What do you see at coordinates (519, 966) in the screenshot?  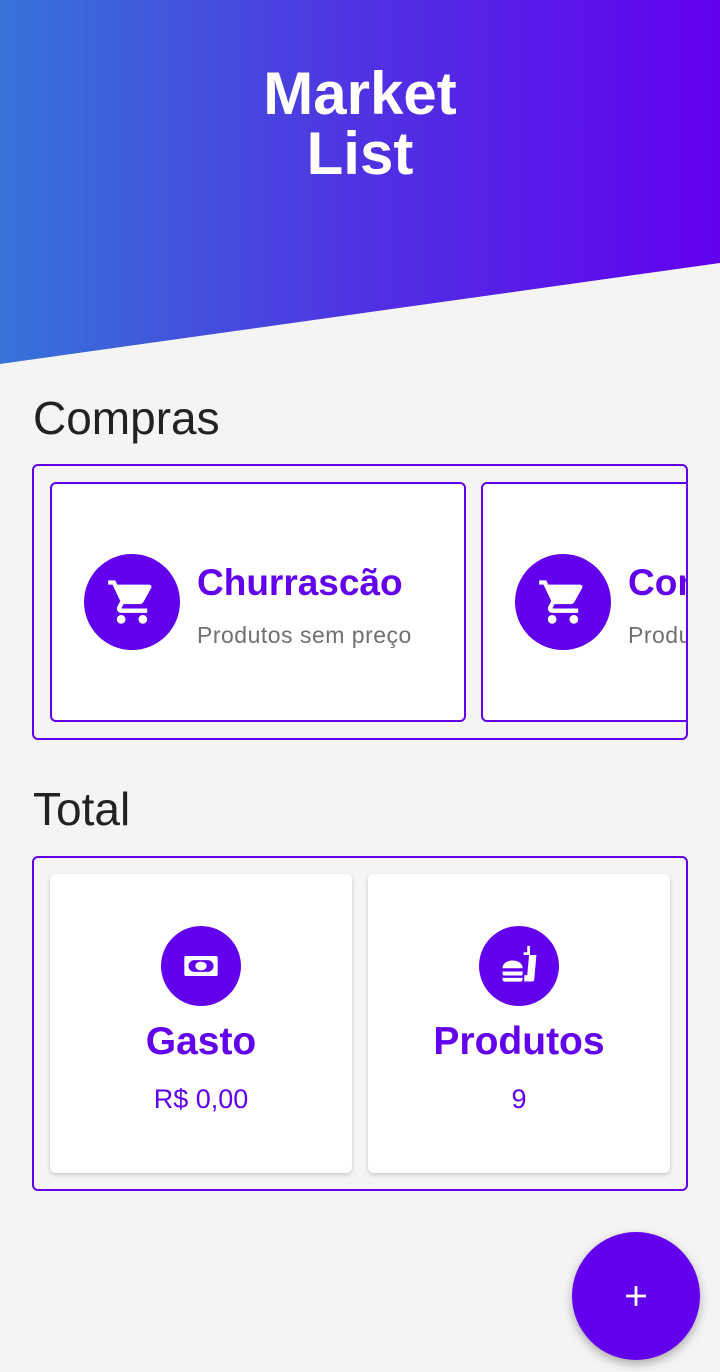 I see `fastfood-icon` at bounding box center [519, 966].